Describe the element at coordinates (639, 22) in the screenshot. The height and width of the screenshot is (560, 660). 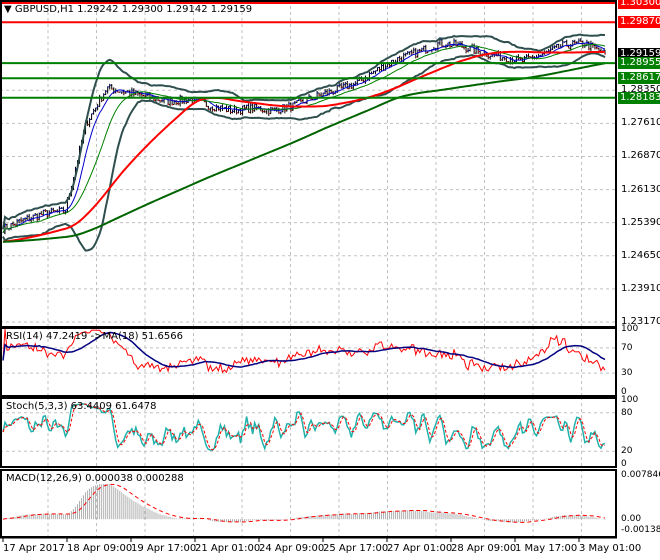
I see `price-level-label: 1.29870` at that location.